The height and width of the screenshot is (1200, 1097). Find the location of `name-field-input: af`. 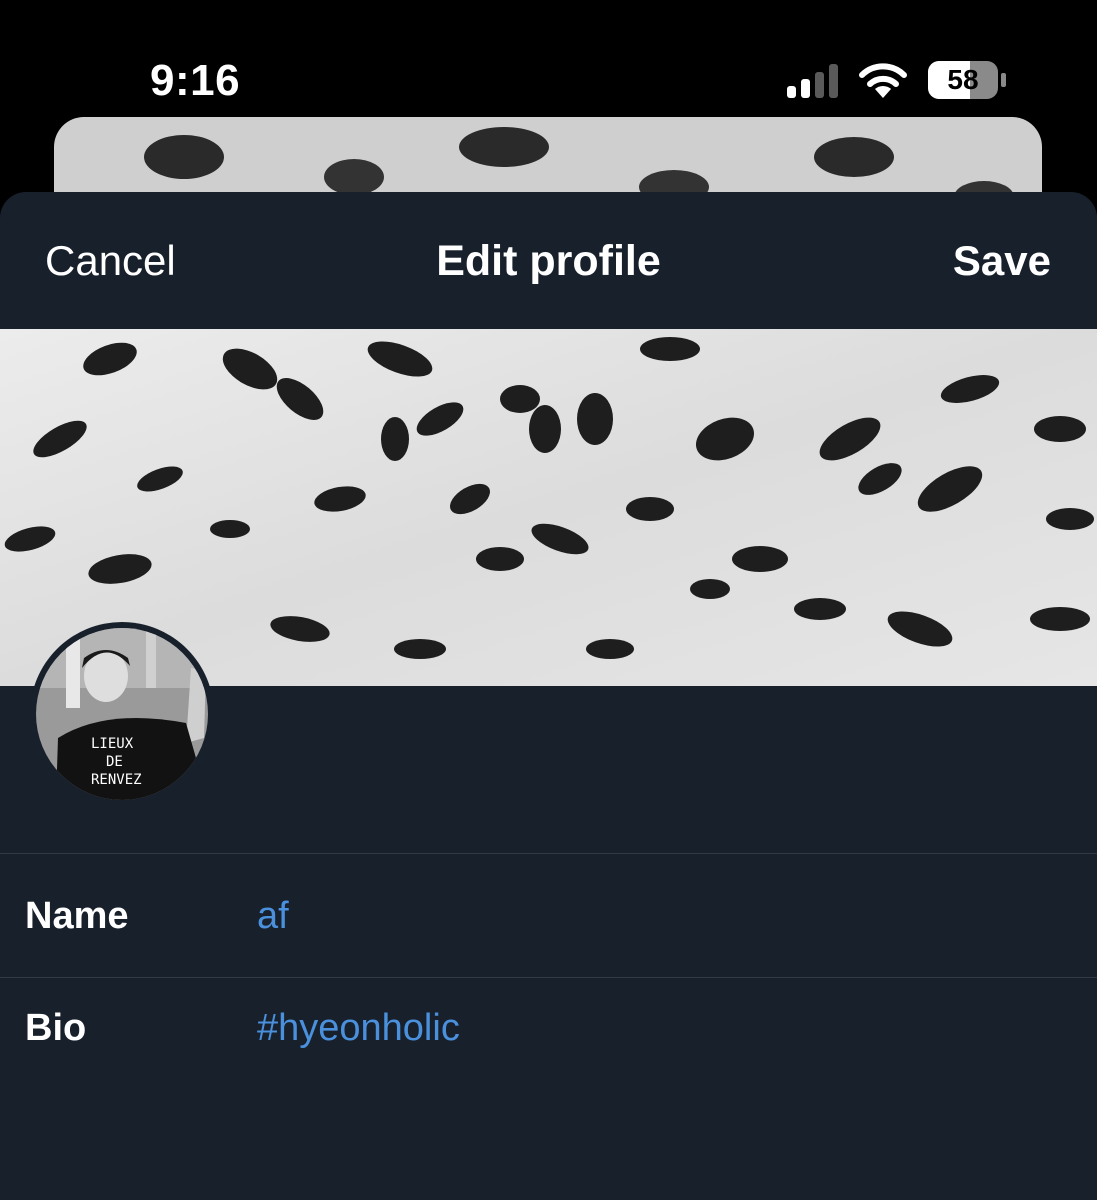

name-field-input: af is located at coordinates (273, 916).